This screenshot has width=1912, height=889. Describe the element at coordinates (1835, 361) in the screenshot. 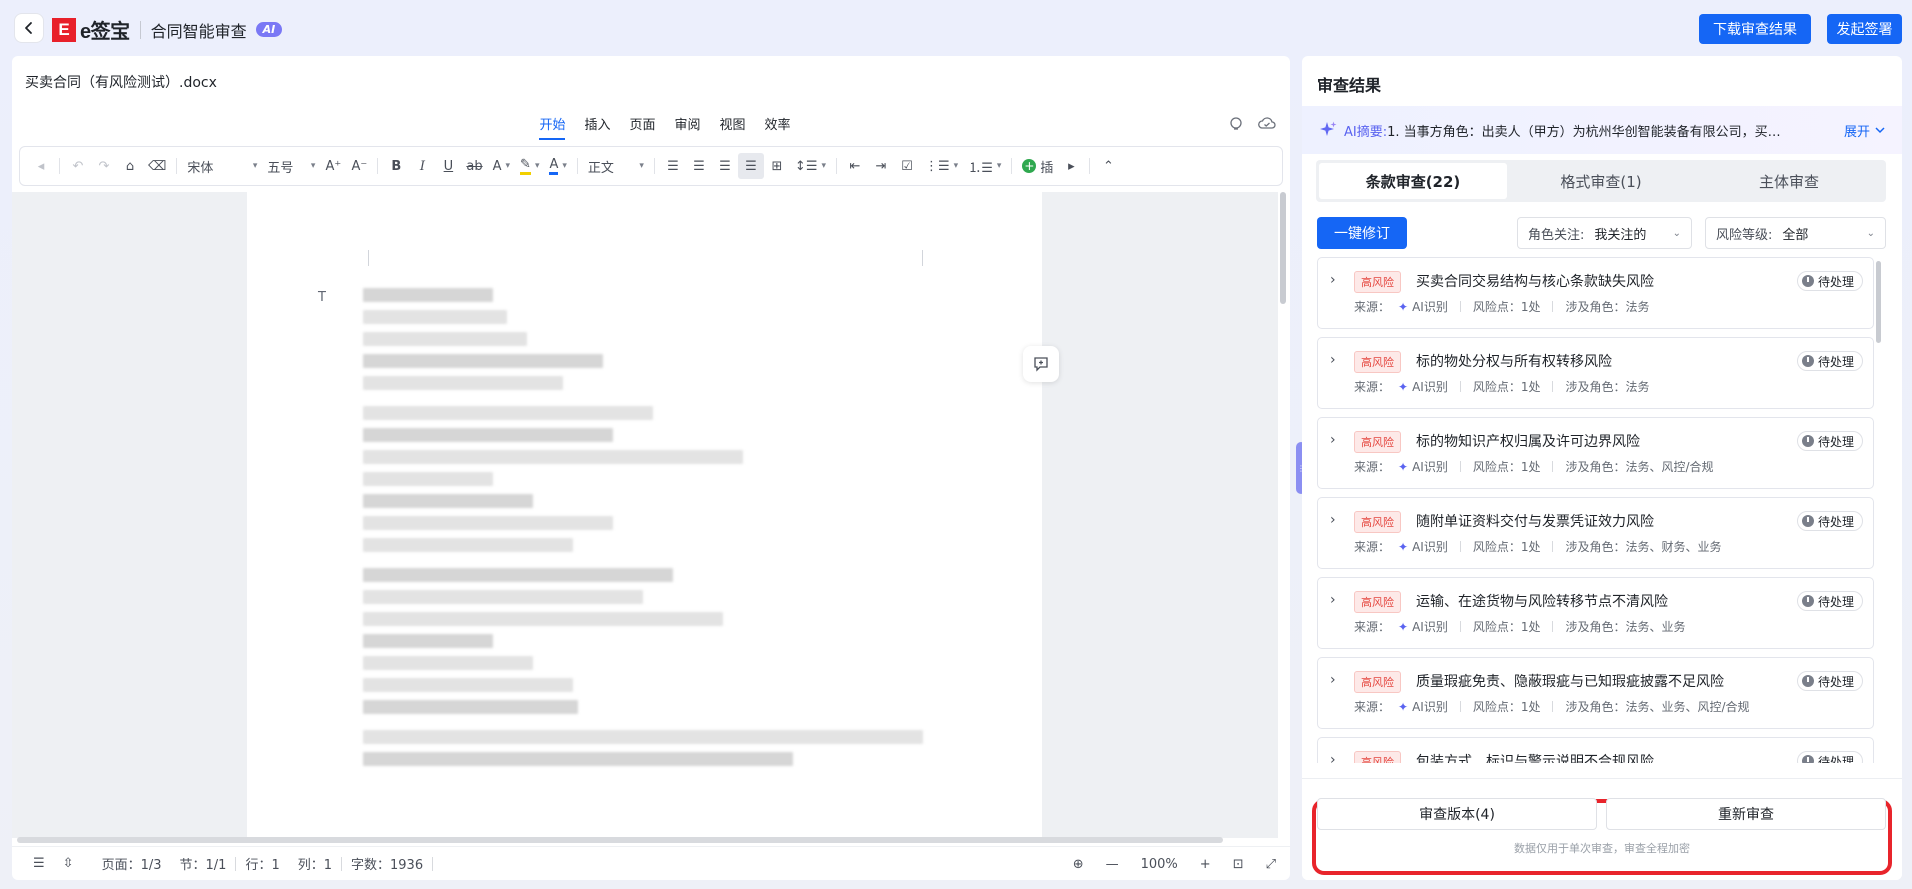

I see `status-label: 待处理` at that location.